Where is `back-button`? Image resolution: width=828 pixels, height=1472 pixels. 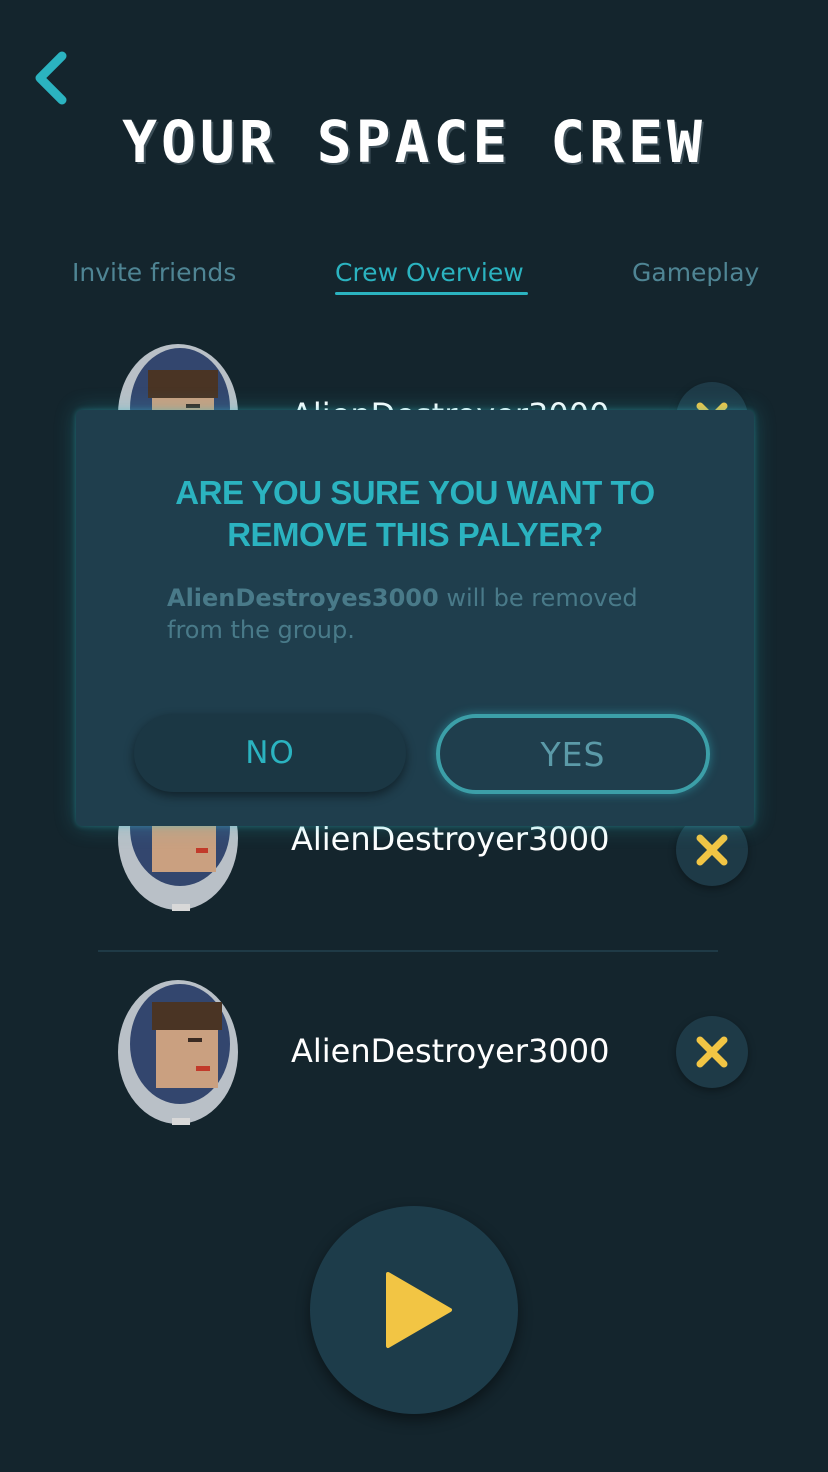
back-button is located at coordinates (52, 78).